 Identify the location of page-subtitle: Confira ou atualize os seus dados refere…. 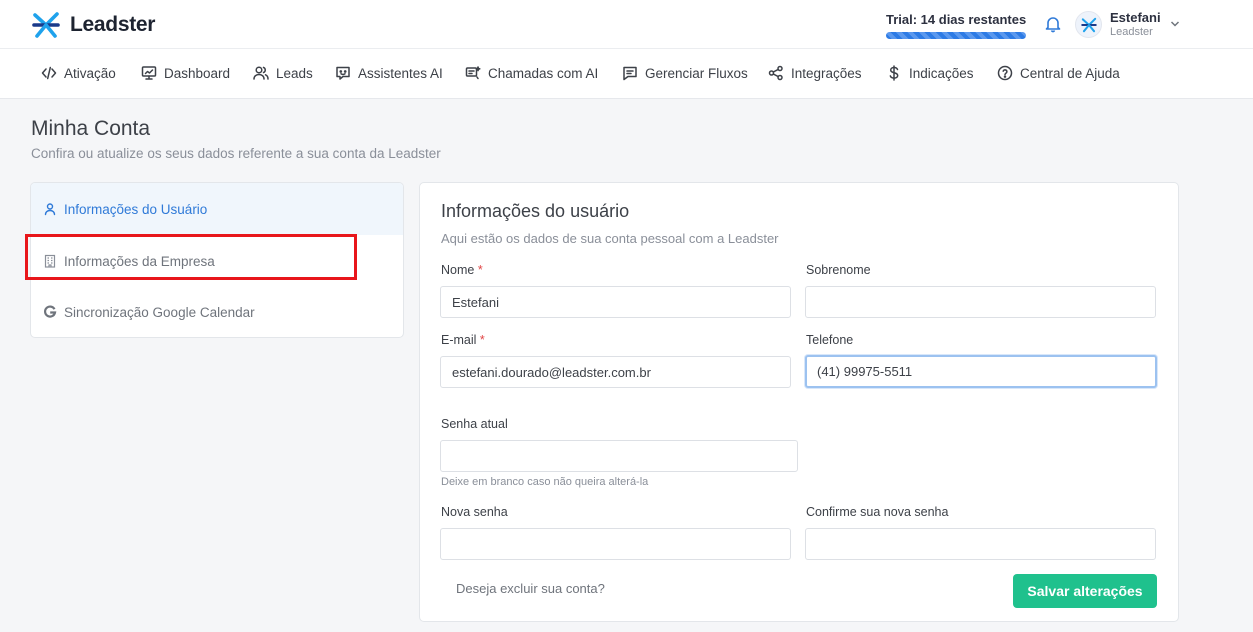
(236, 153).